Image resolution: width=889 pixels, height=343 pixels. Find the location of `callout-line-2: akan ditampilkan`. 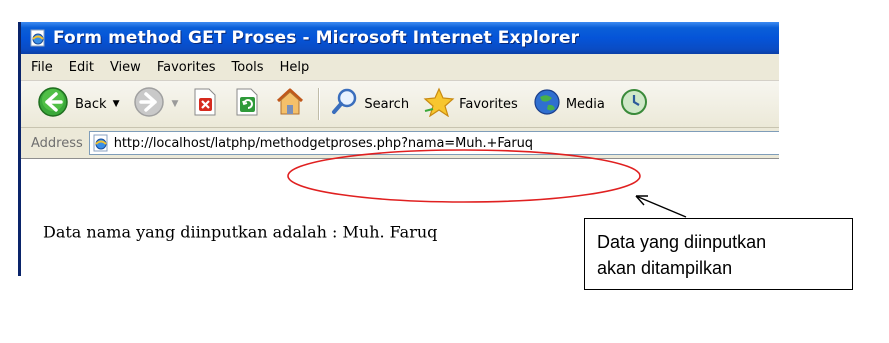

callout-line-2: akan ditampilkan is located at coordinates (665, 268).